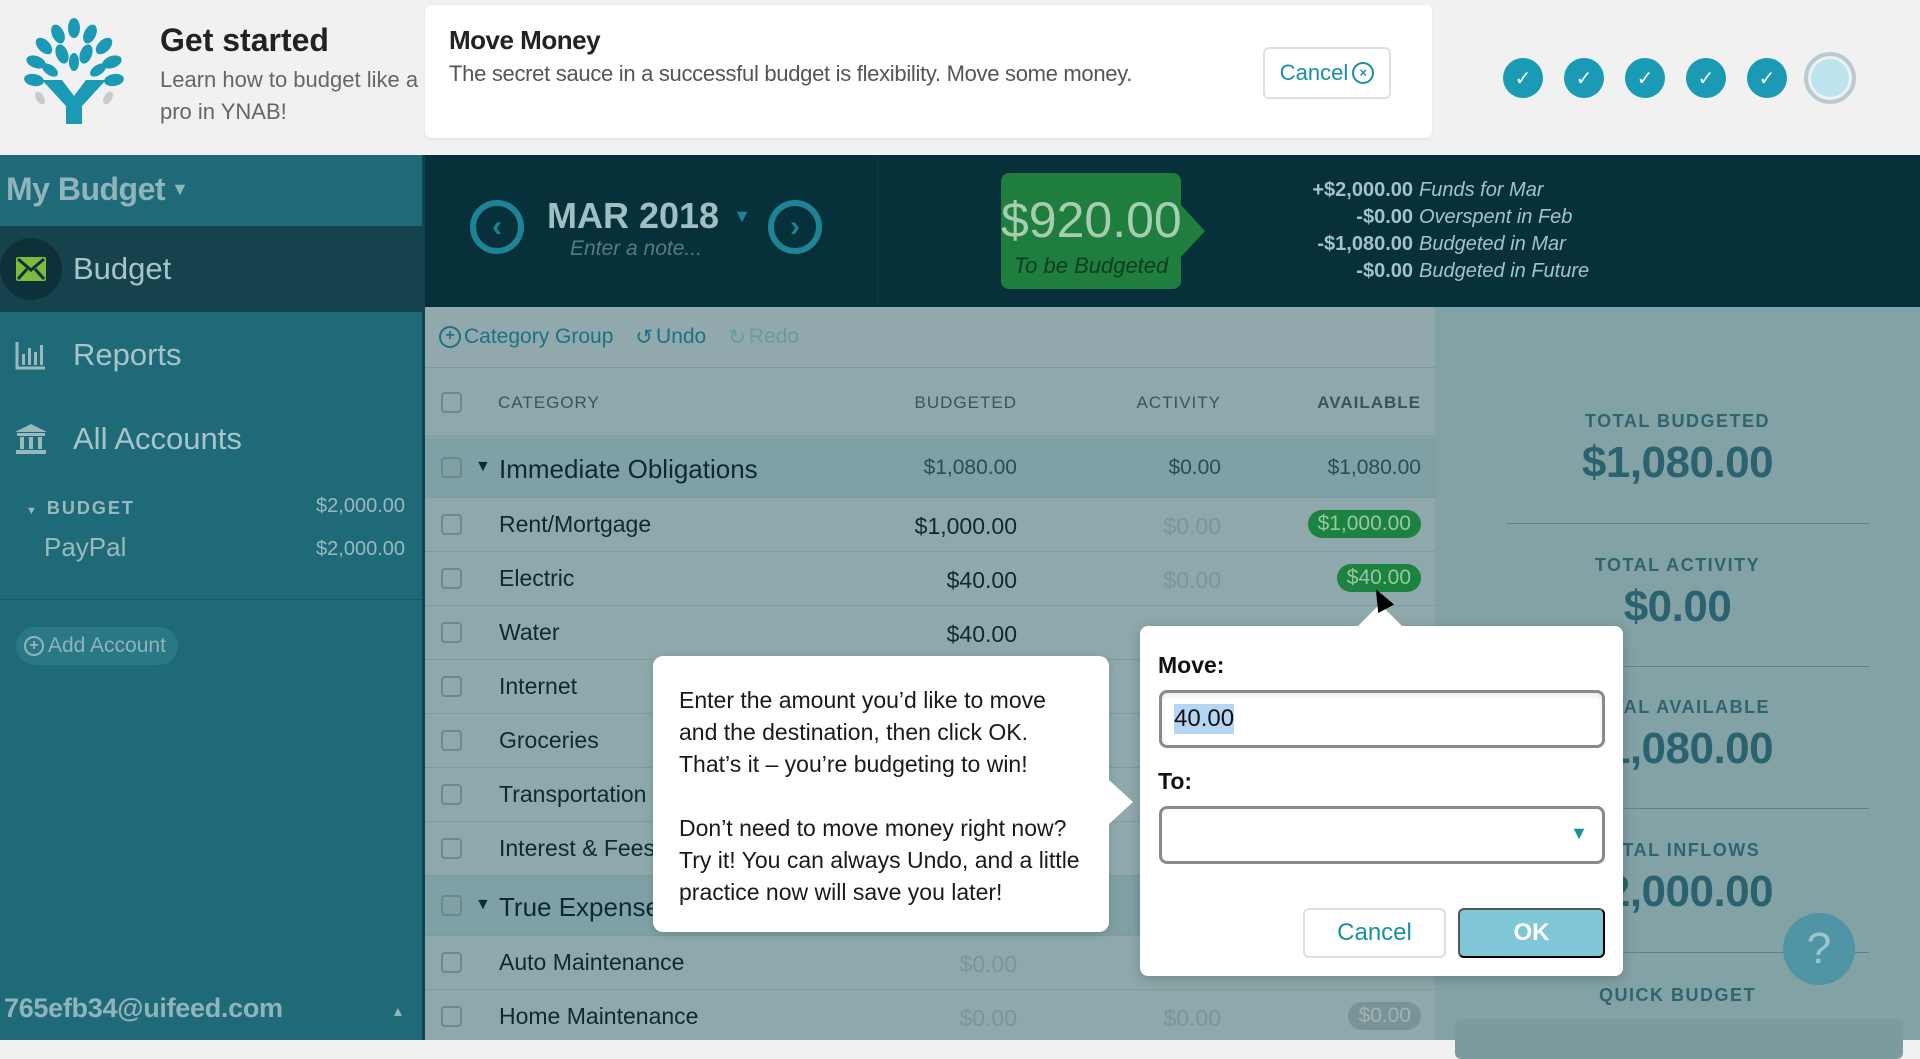  What do you see at coordinates (180, 189) in the screenshot?
I see `chevron-down-icon: ▼` at bounding box center [180, 189].